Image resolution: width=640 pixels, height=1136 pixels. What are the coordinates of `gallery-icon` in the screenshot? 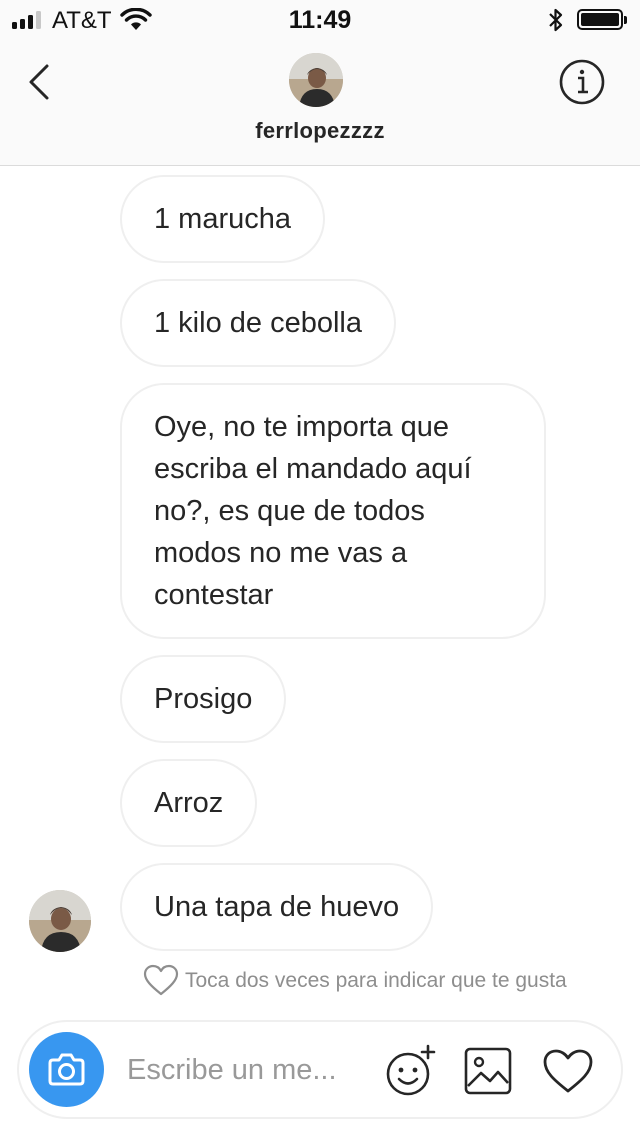 It's located at (488, 1071).